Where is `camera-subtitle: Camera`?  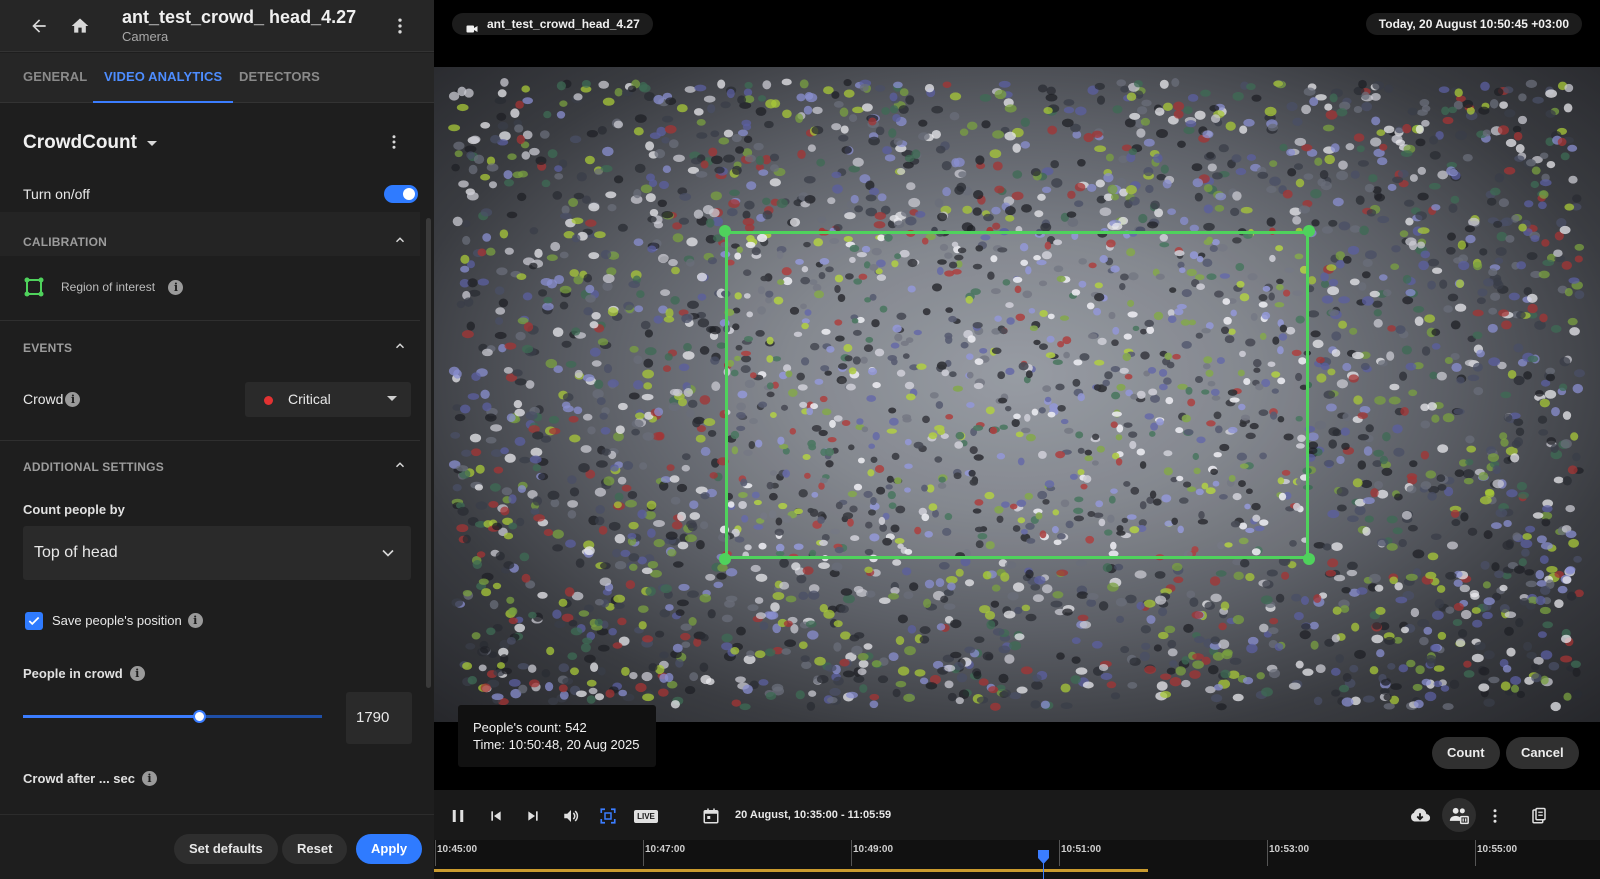 camera-subtitle: Camera is located at coordinates (145, 36).